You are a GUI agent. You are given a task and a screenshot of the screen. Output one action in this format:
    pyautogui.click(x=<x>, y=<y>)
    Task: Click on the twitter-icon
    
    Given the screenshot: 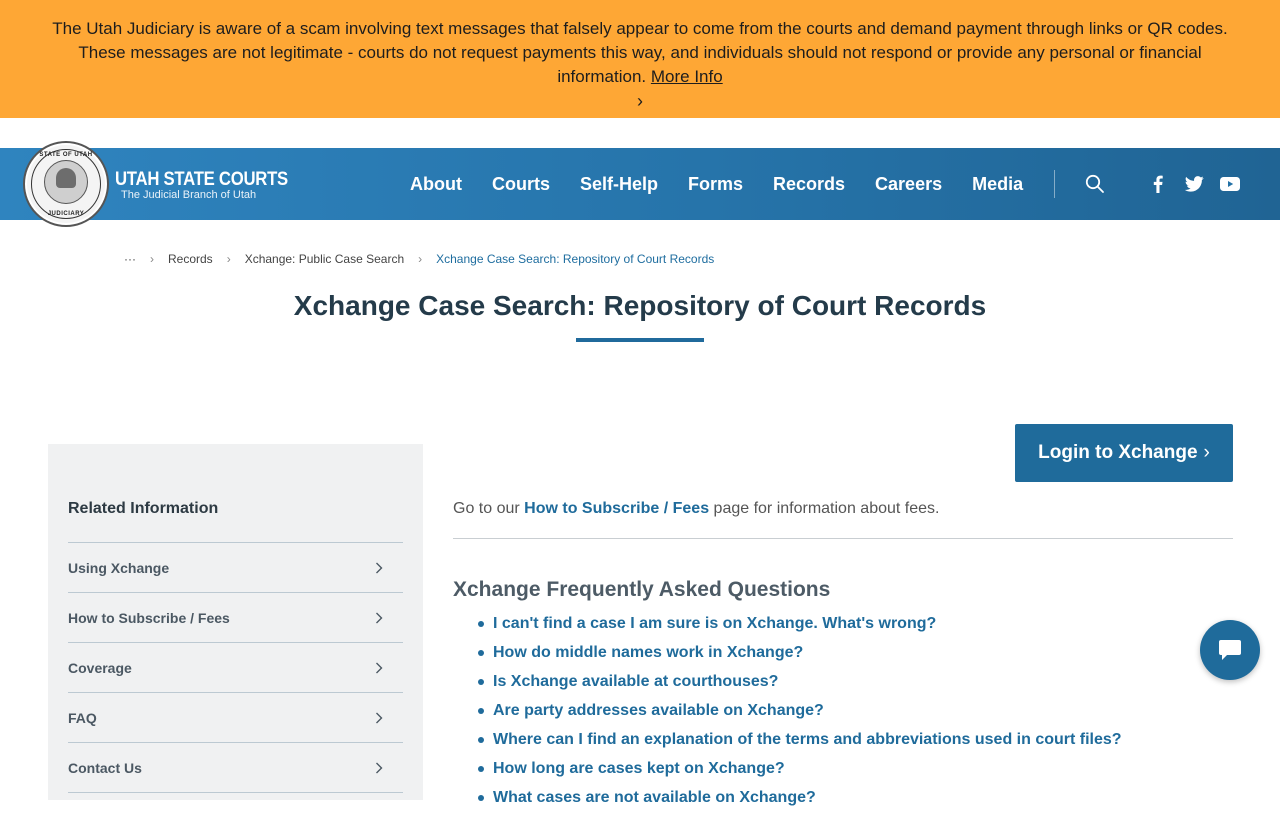 What is the action you would take?
    pyautogui.click(x=1194, y=184)
    